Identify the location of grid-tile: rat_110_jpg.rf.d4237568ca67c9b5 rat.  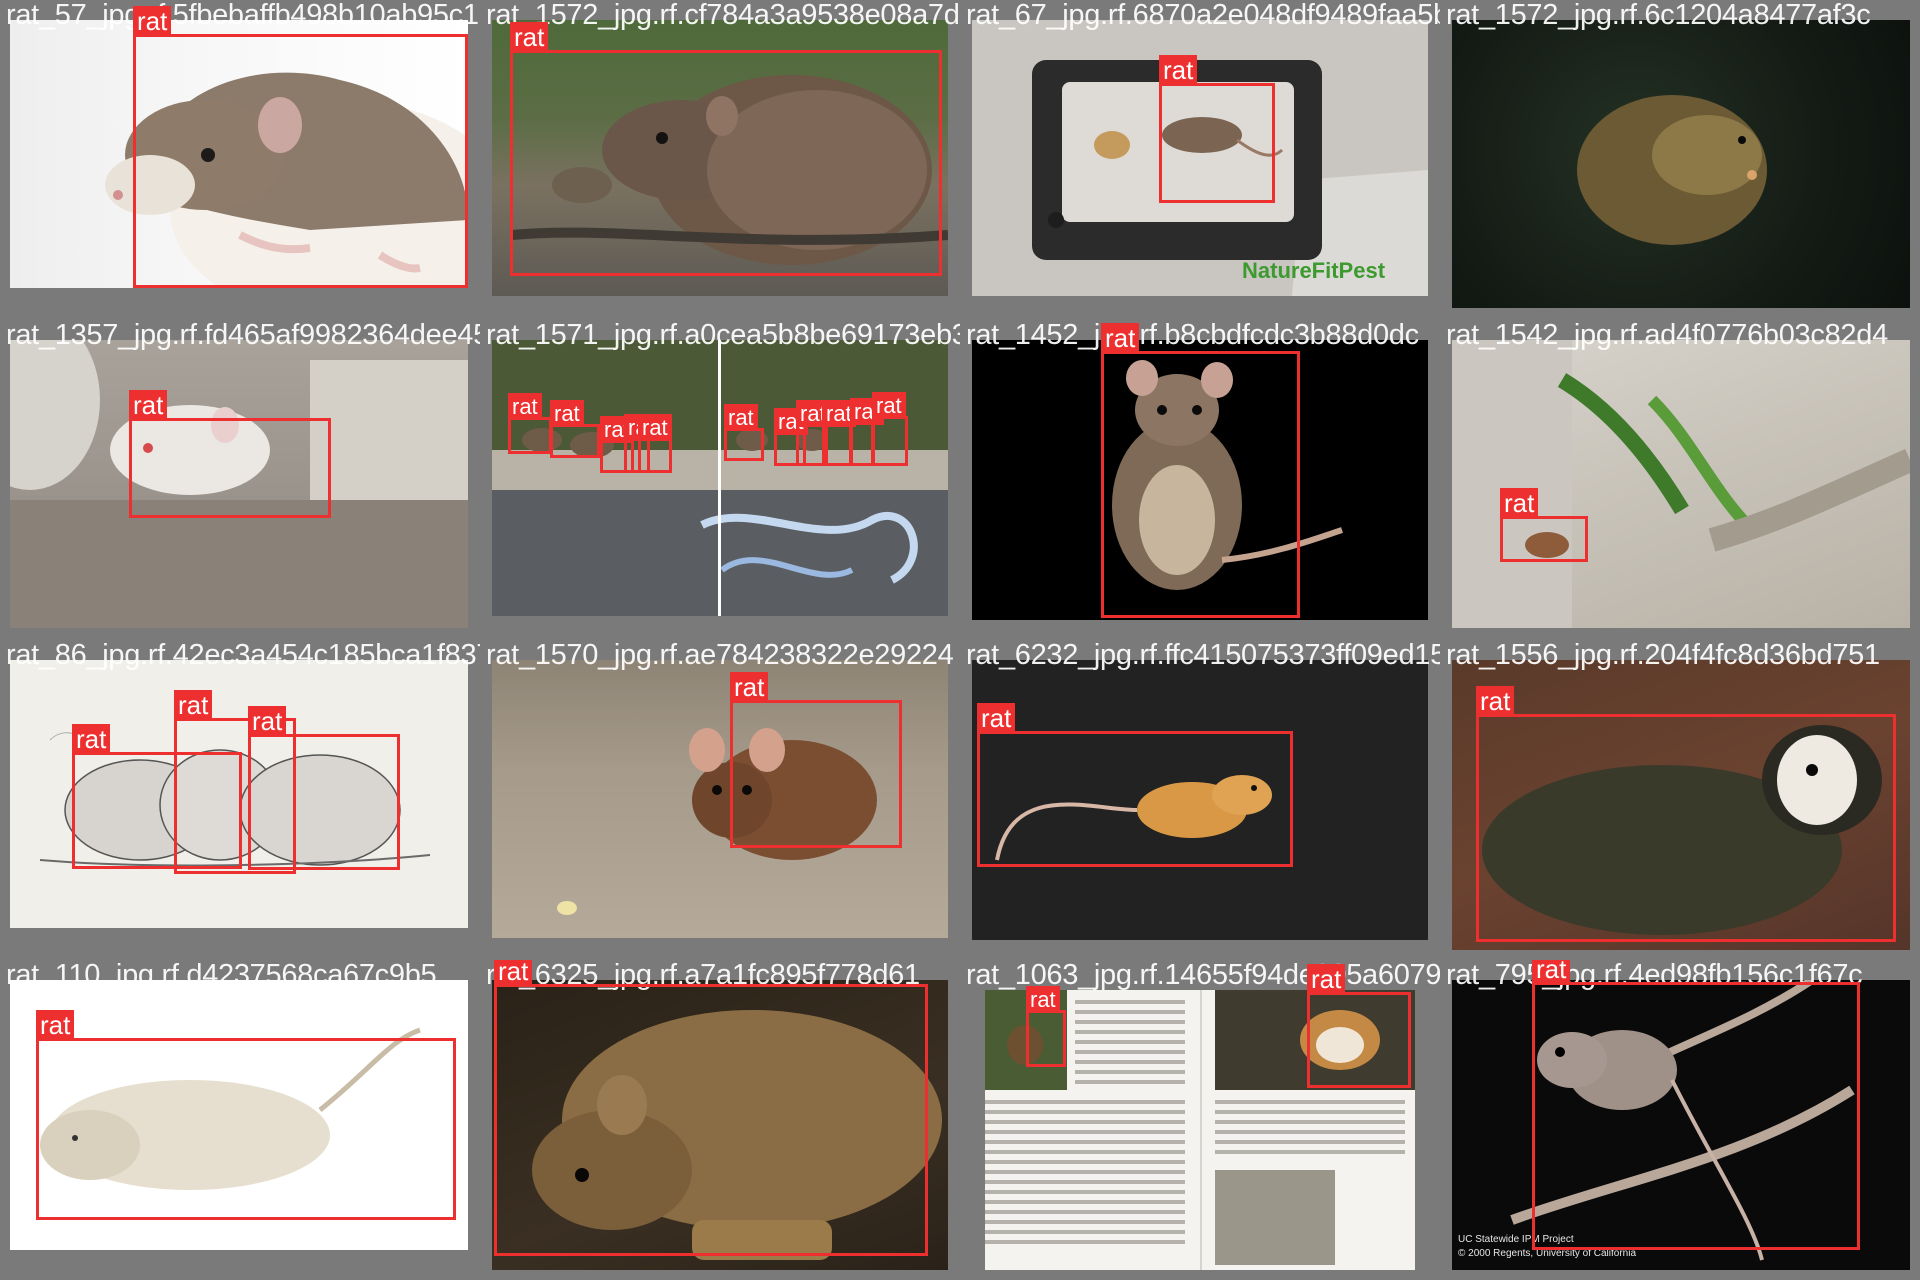
(240, 1120).